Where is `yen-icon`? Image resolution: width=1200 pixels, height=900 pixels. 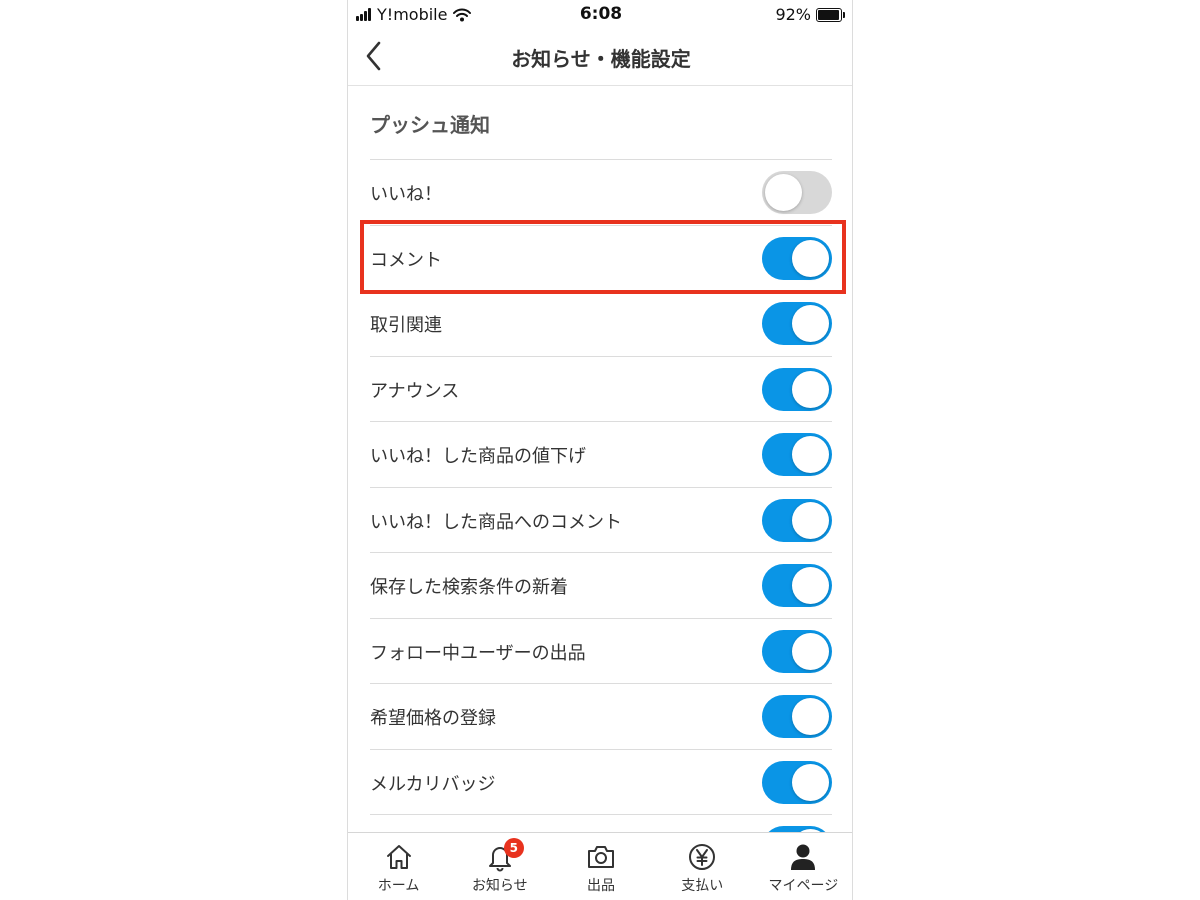 yen-icon is located at coordinates (702, 857).